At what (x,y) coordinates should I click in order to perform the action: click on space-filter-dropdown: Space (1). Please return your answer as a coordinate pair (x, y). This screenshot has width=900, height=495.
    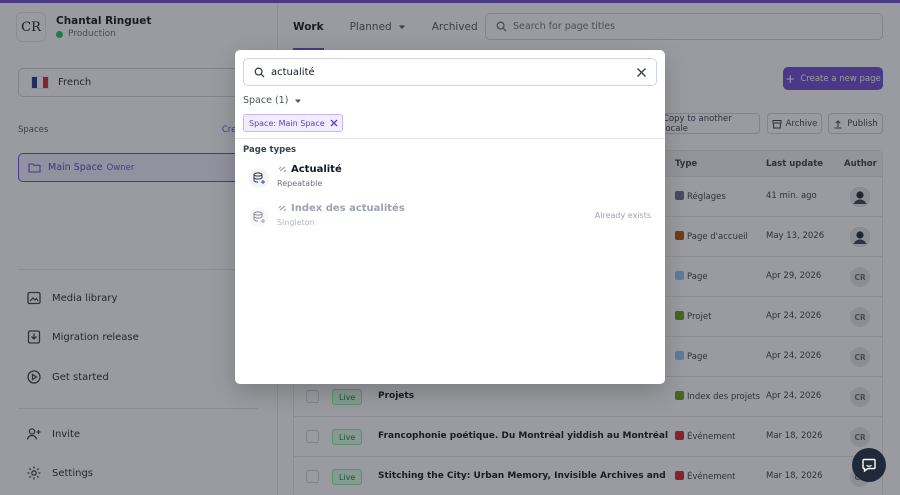
    Looking at the image, I should click on (272, 100).